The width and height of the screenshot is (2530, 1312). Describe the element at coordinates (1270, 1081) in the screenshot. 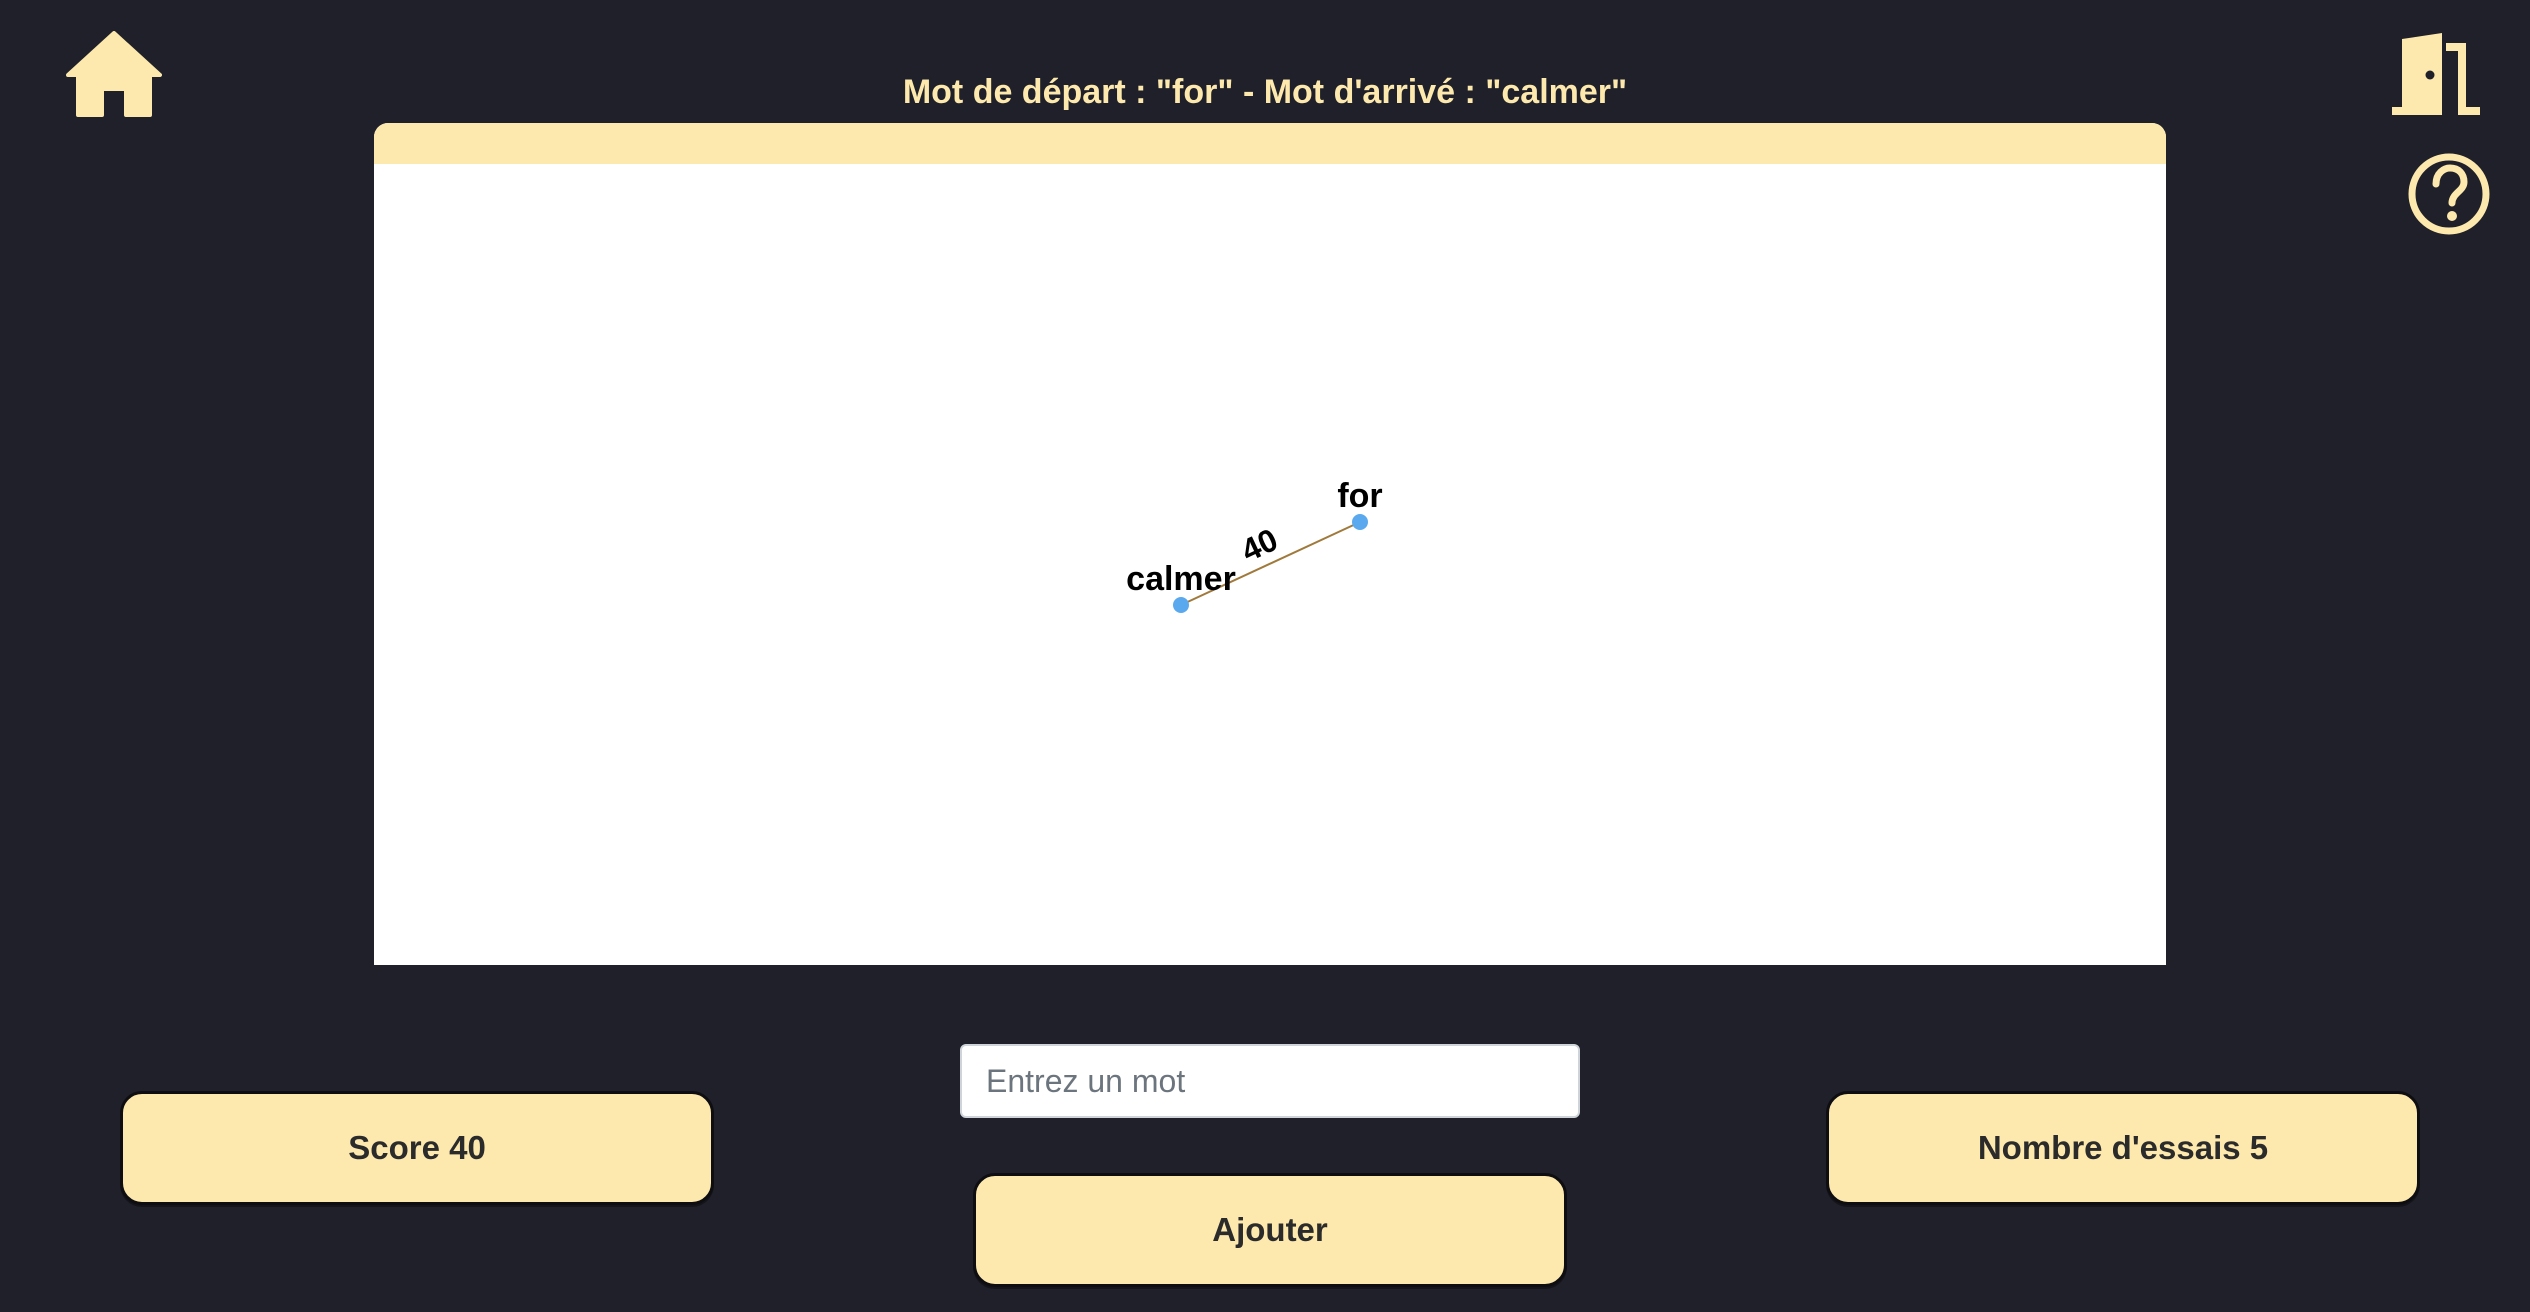

I see `word-input` at that location.